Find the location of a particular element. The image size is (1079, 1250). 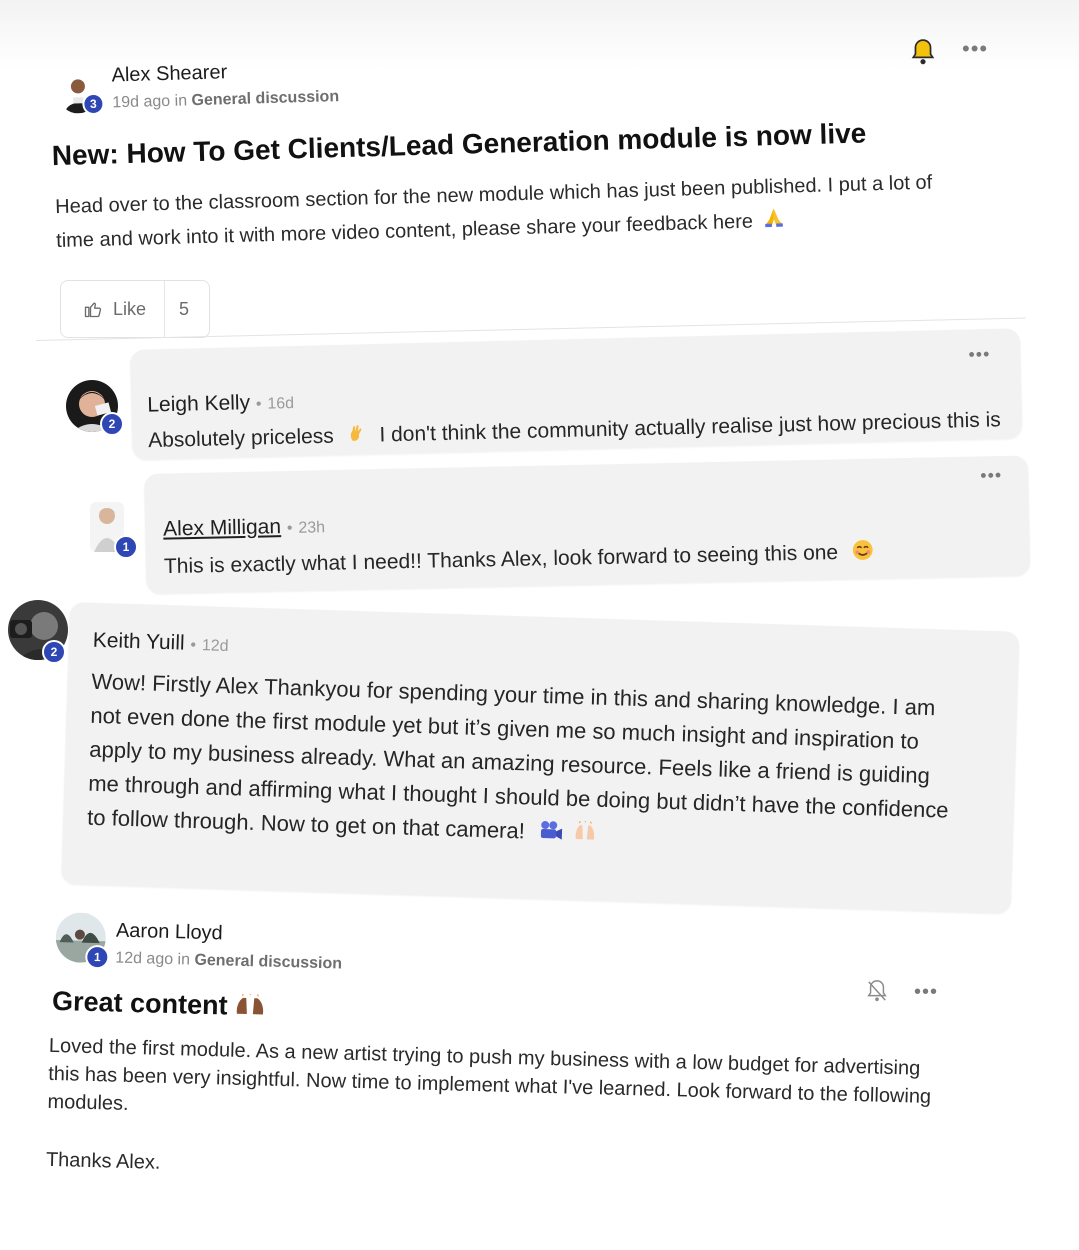

post-title-text: Great content is located at coordinates (140, 1003).